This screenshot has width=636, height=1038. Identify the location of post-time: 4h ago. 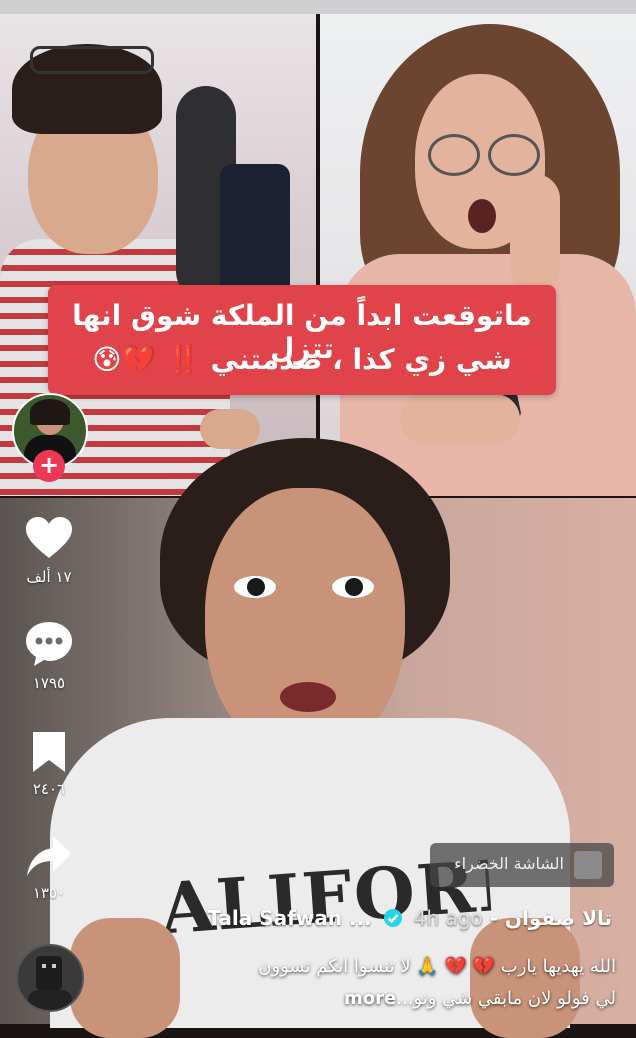
(448, 918).